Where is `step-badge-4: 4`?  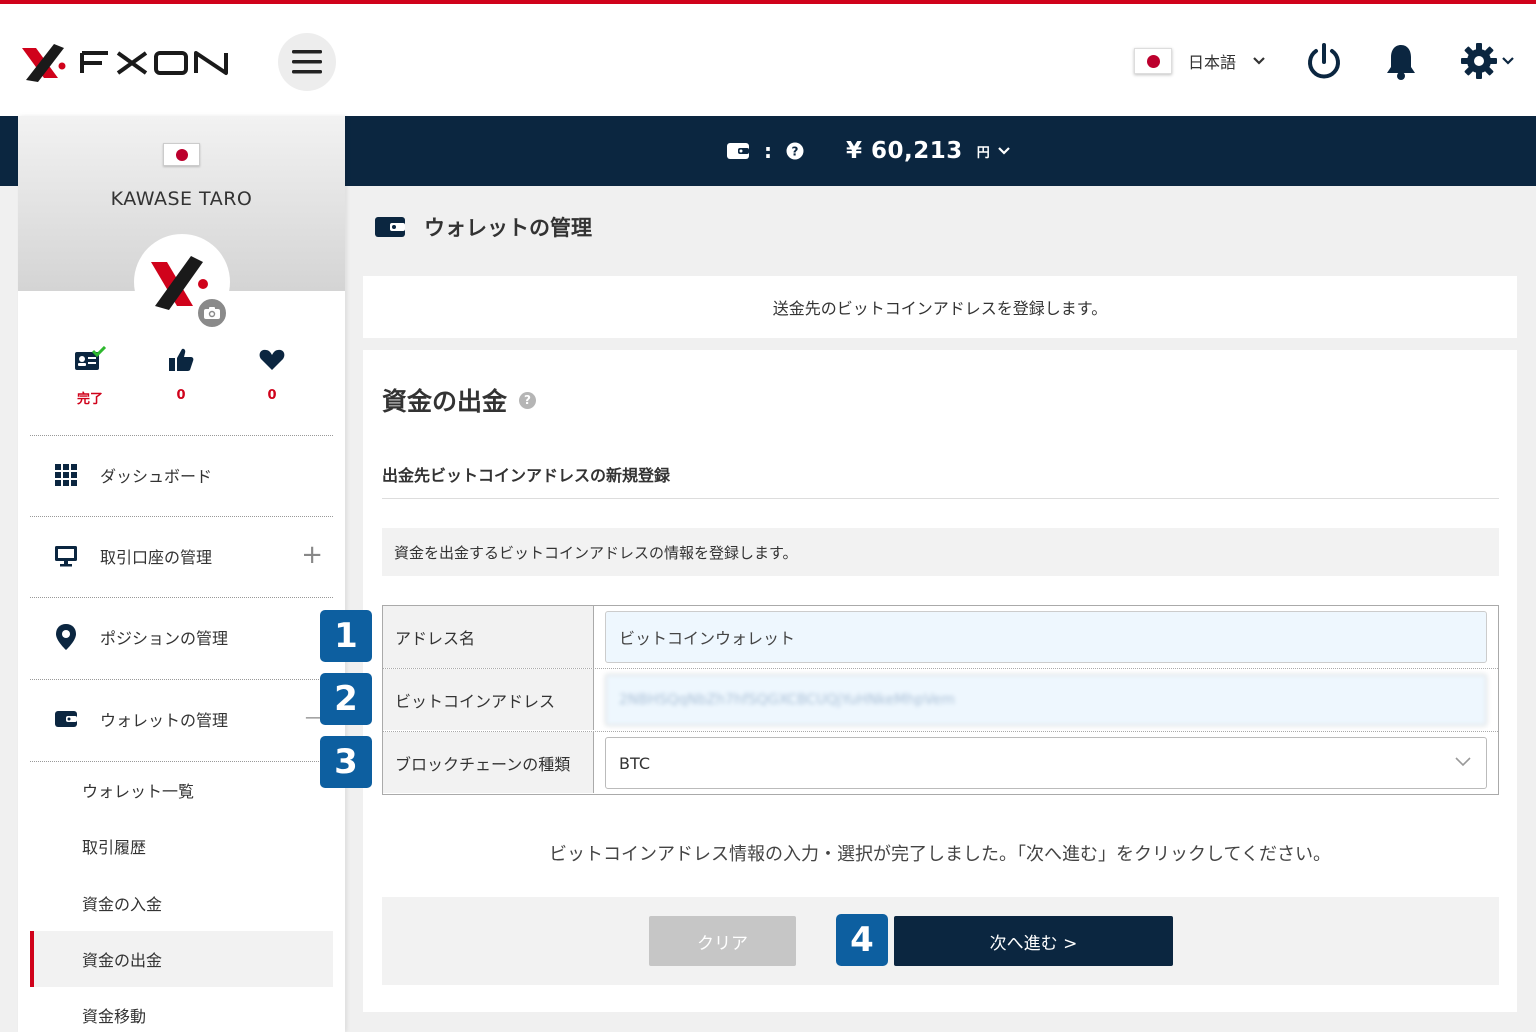
step-badge-4: 4 is located at coordinates (862, 940).